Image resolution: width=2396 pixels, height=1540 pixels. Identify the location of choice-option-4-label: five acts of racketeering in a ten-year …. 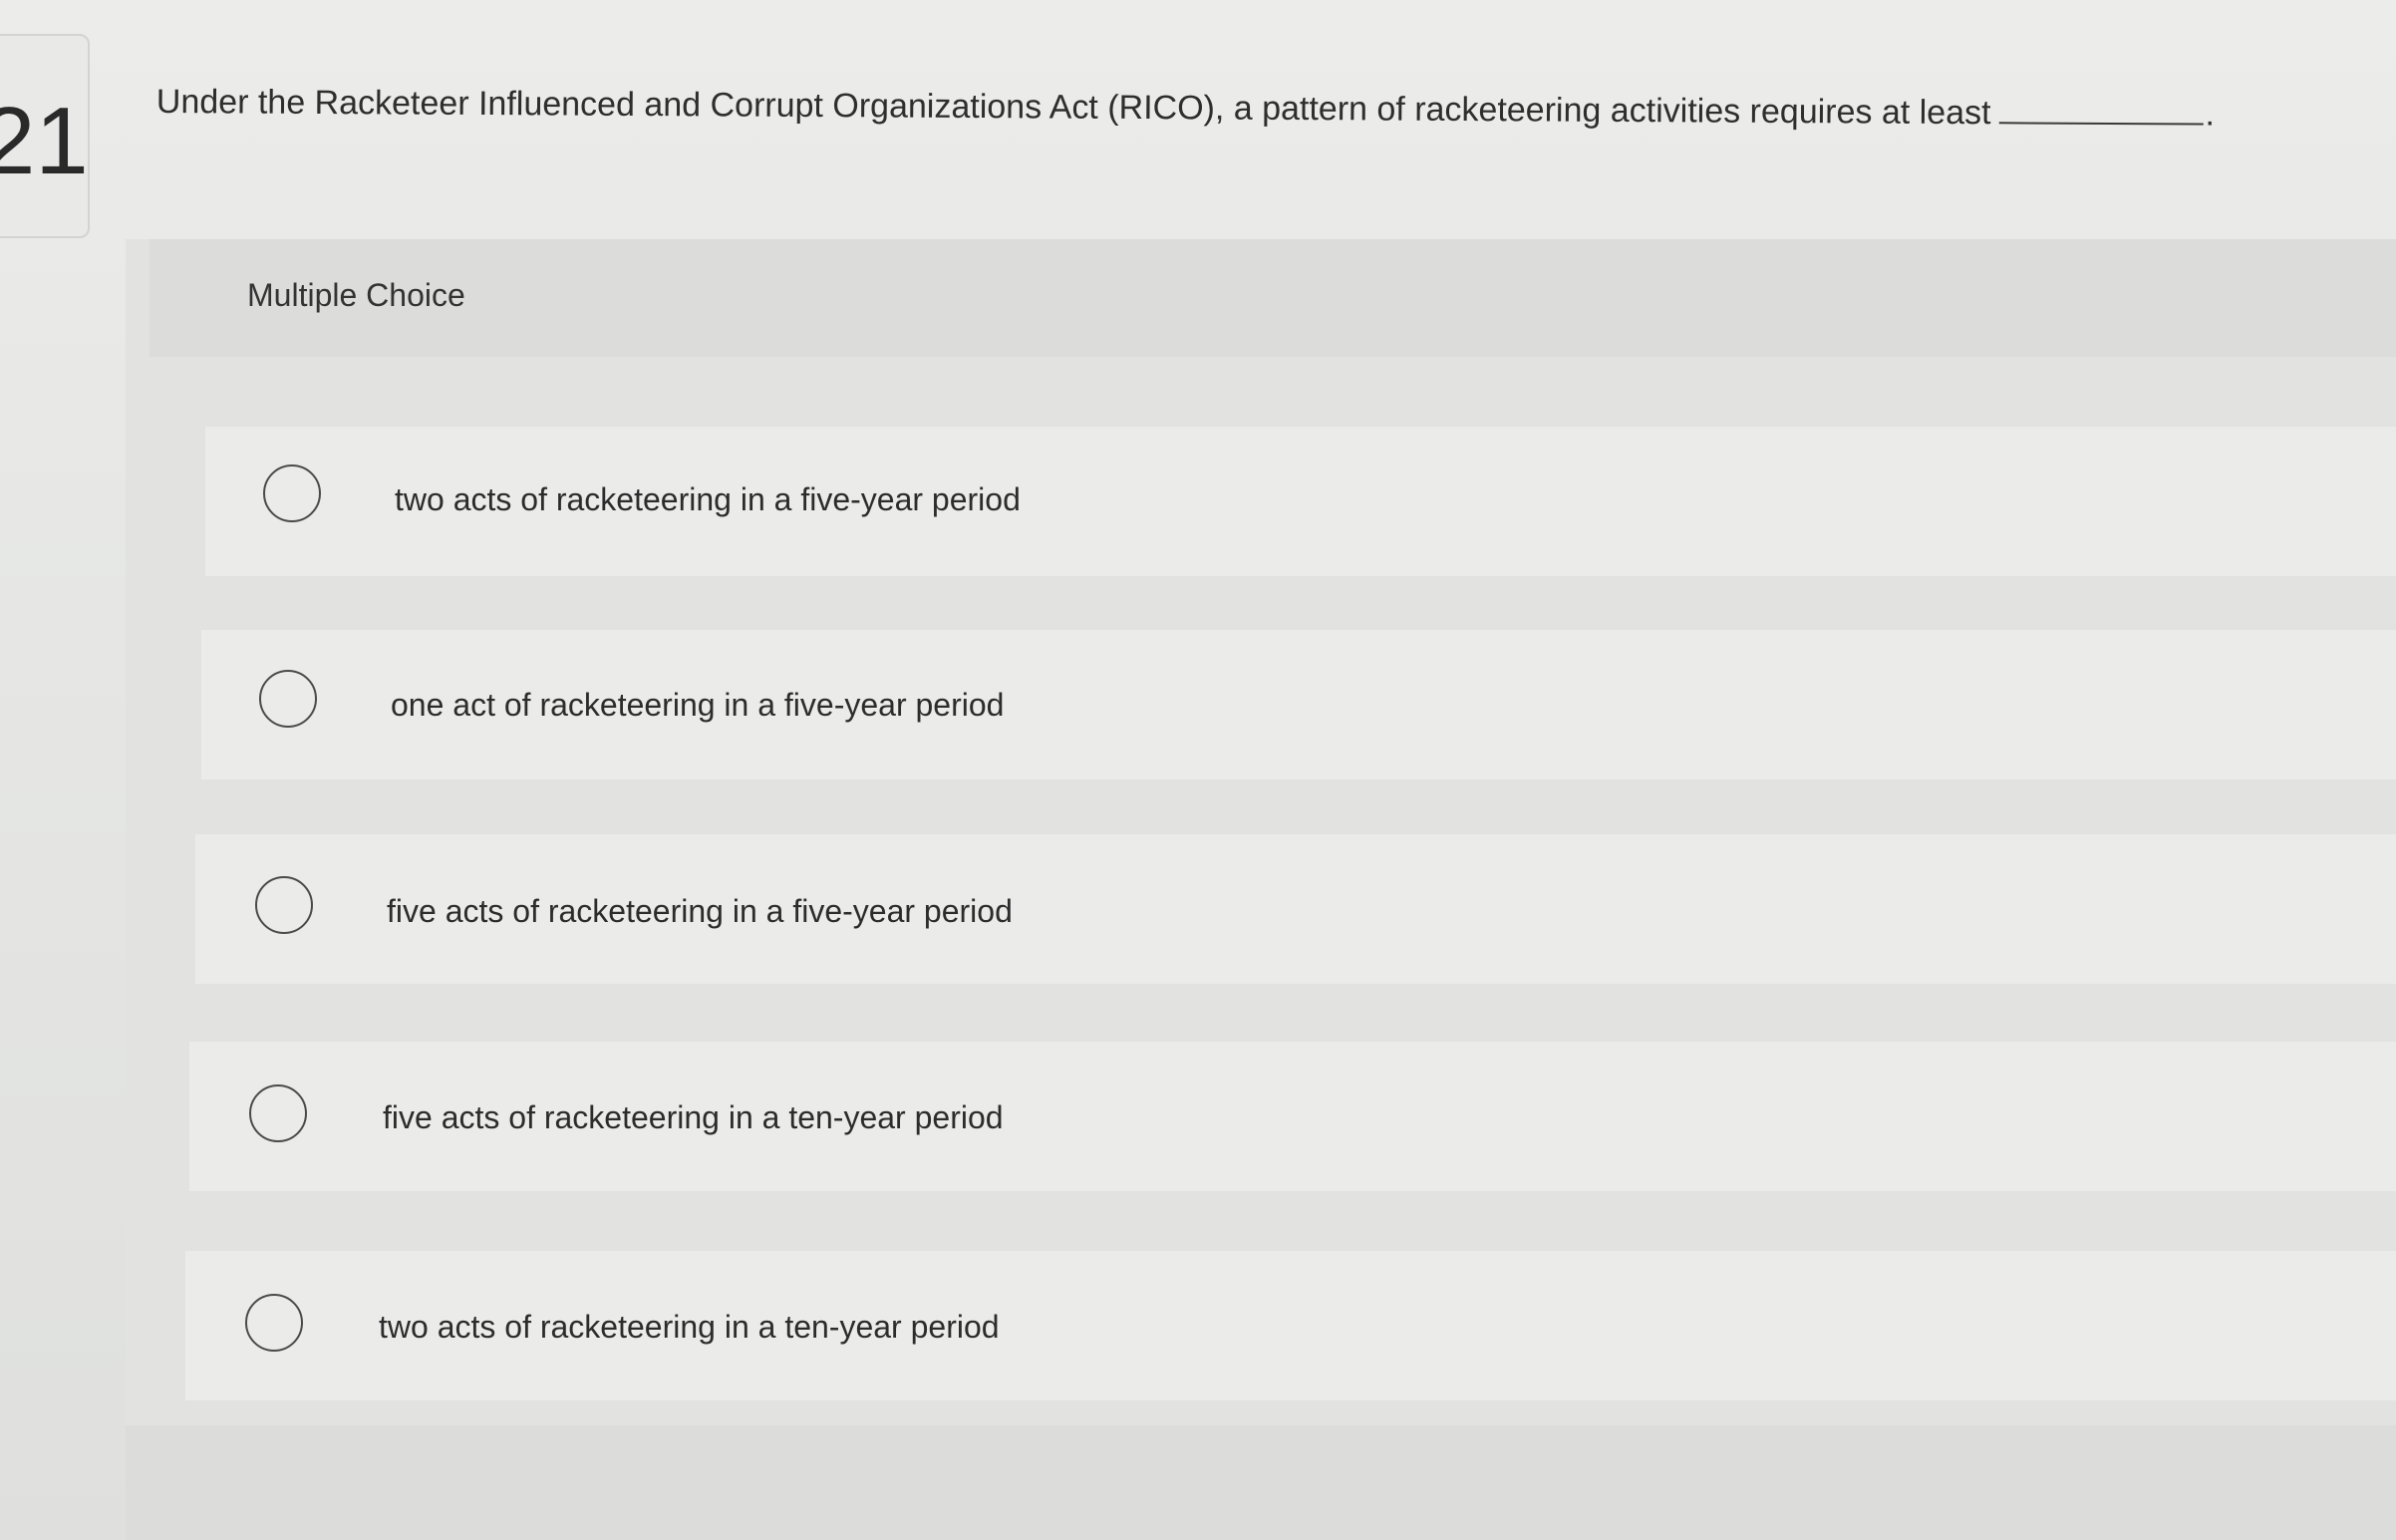
(693, 1117).